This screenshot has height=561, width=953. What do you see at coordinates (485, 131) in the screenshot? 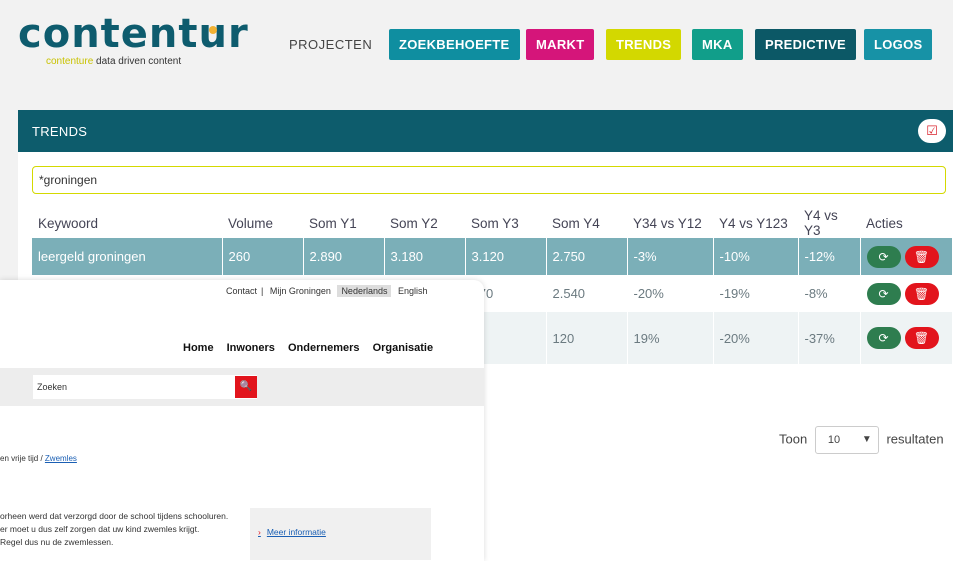
I see `panel-header: TRENDS ☑` at bounding box center [485, 131].